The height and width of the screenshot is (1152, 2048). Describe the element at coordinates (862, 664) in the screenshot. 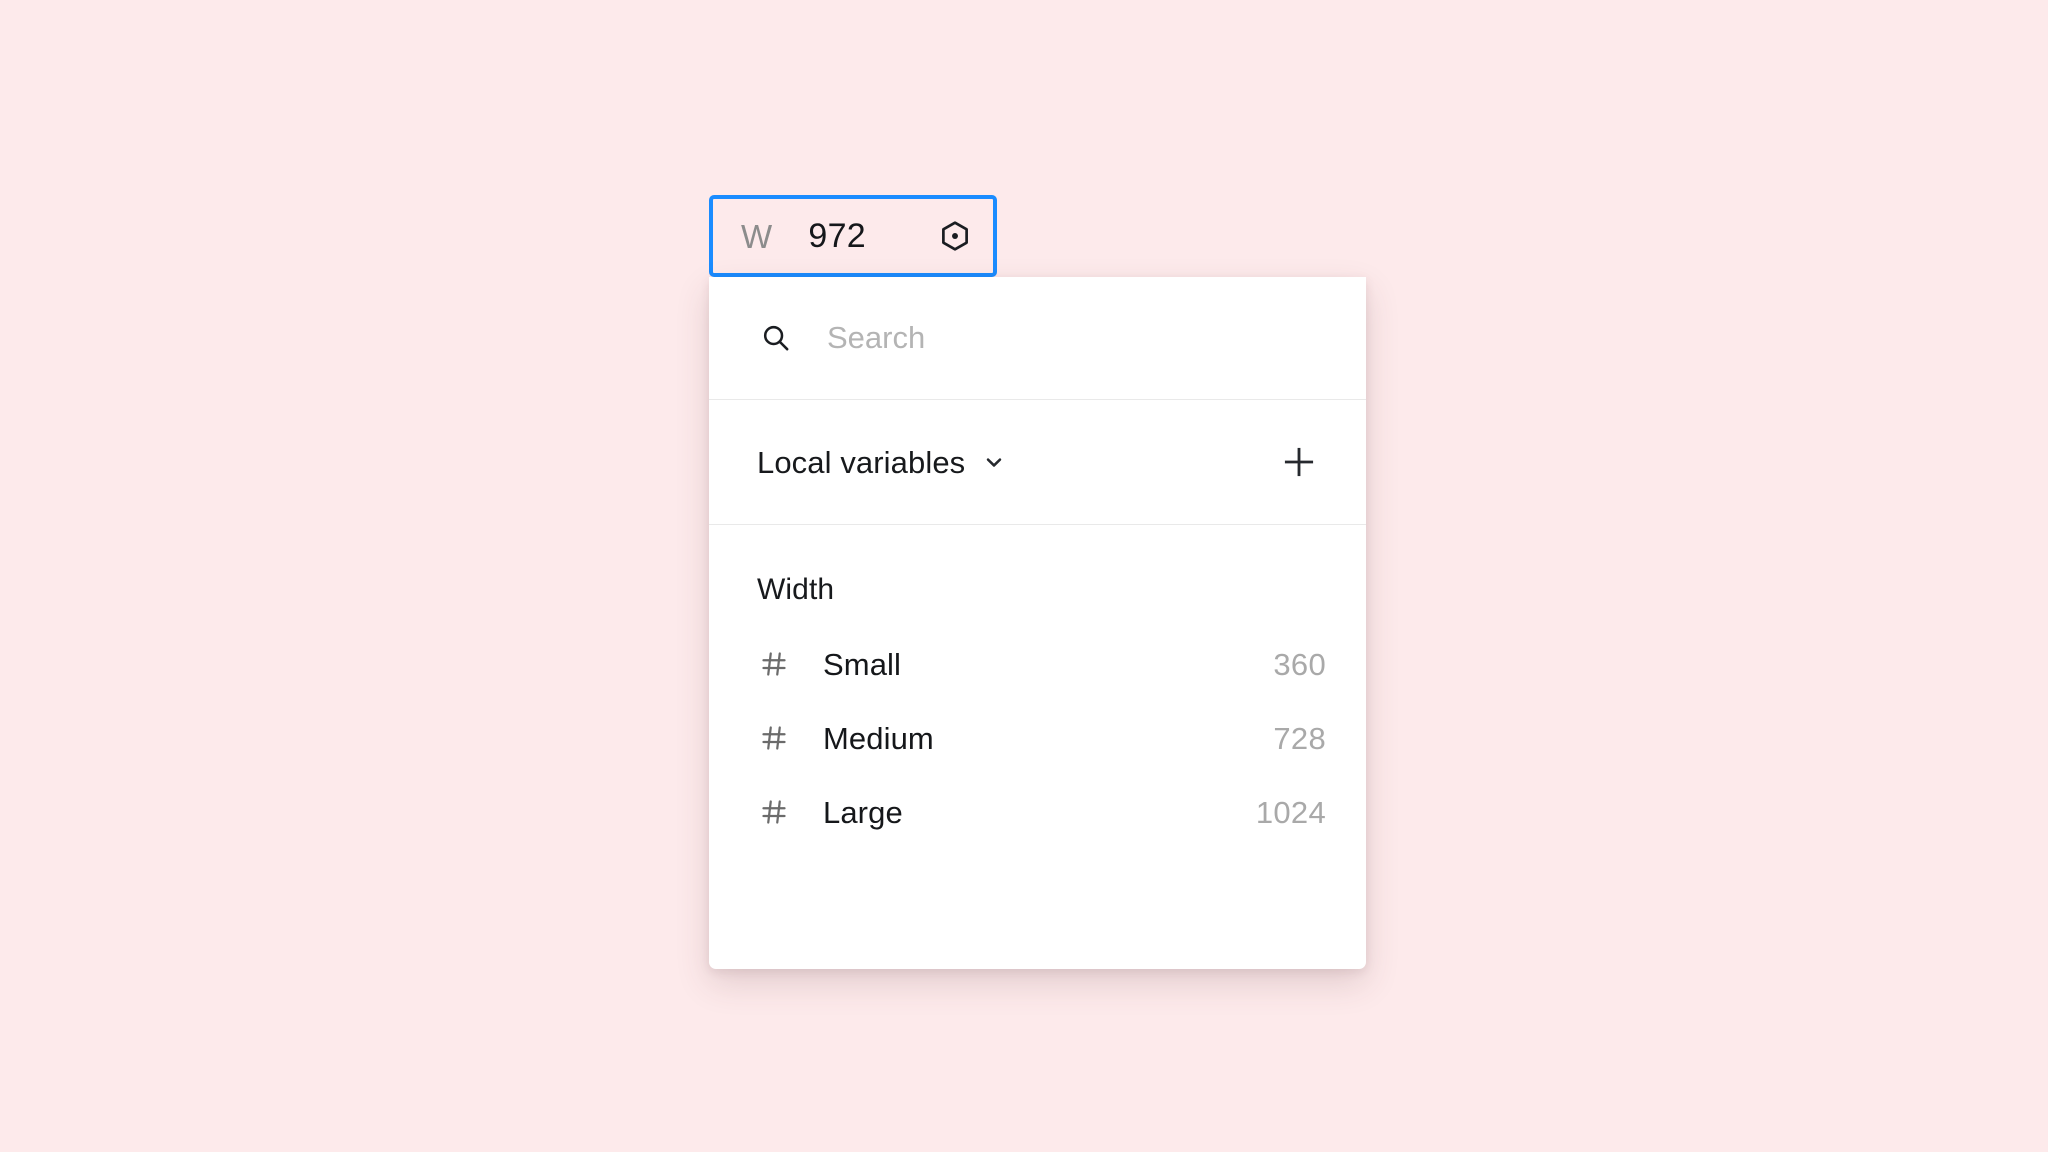

I see `variable-name: Small` at that location.